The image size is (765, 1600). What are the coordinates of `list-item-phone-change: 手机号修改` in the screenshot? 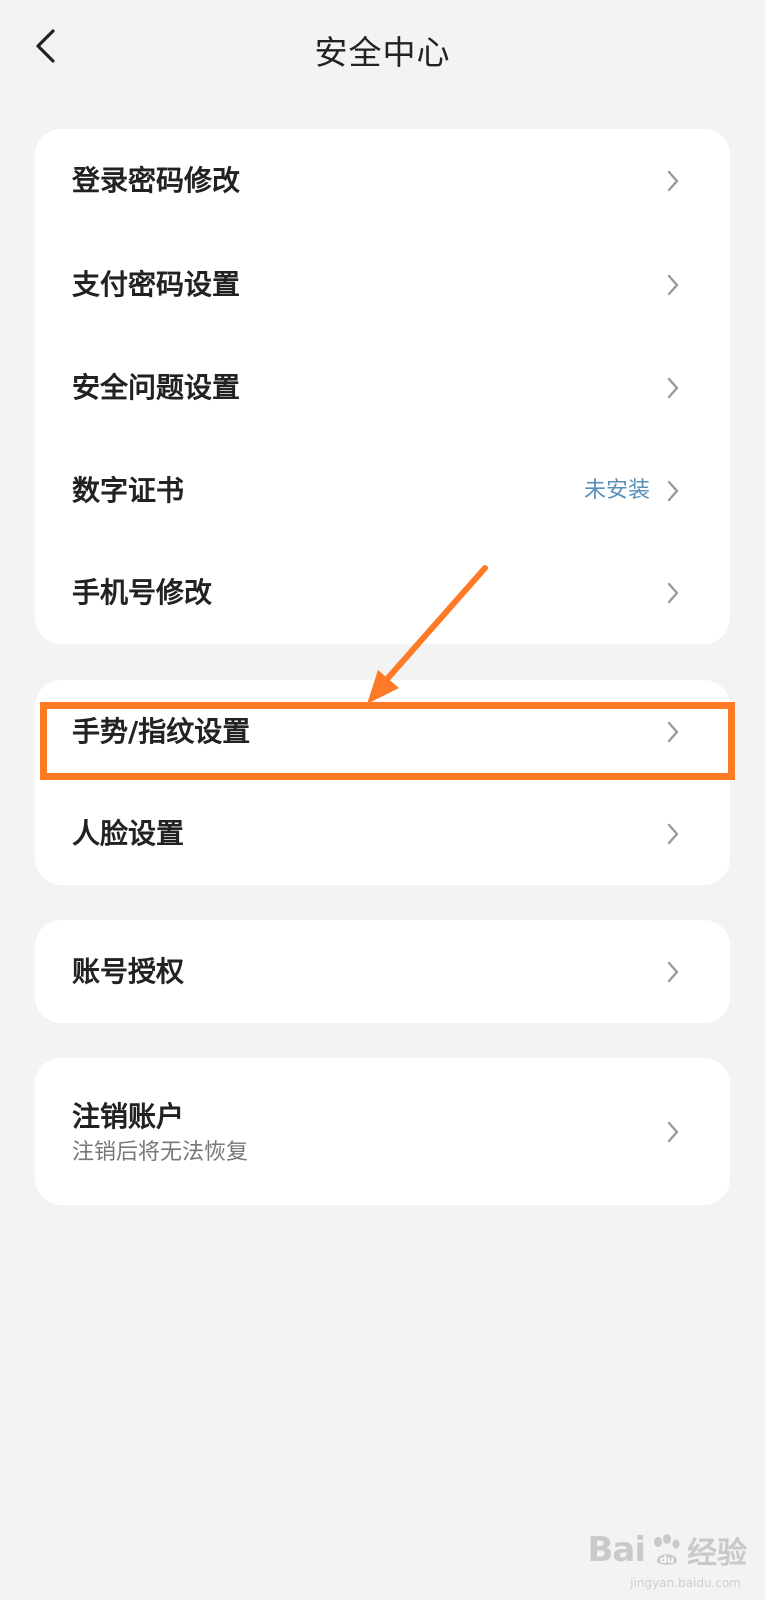 It's located at (382, 593).